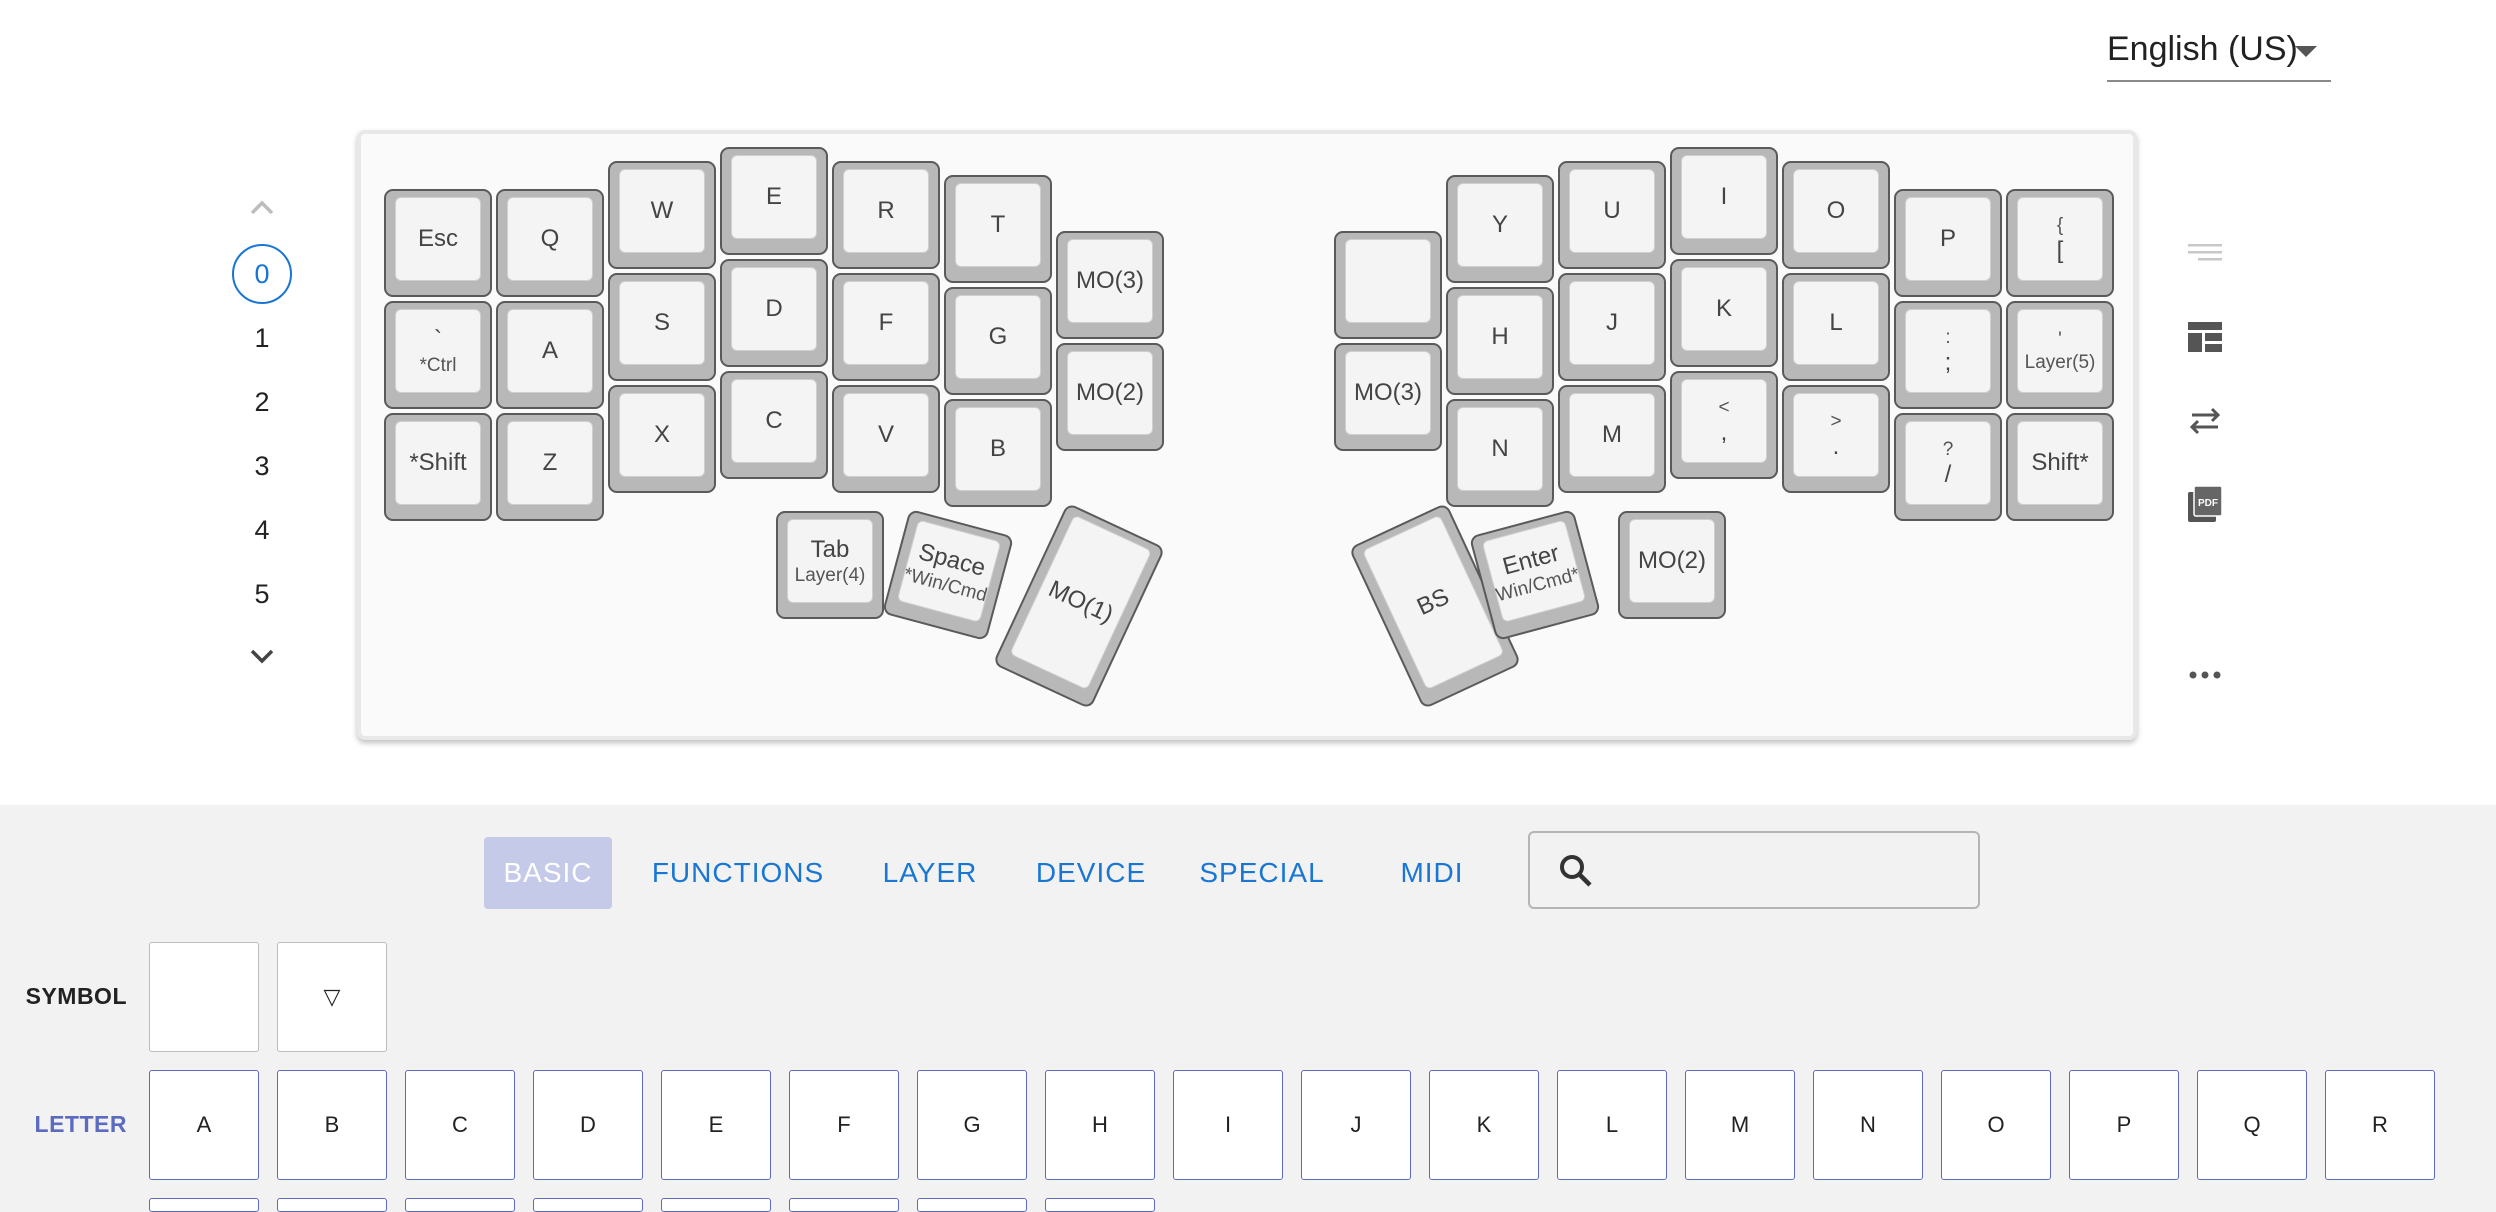  I want to click on key-r: R, so click(886, 215).